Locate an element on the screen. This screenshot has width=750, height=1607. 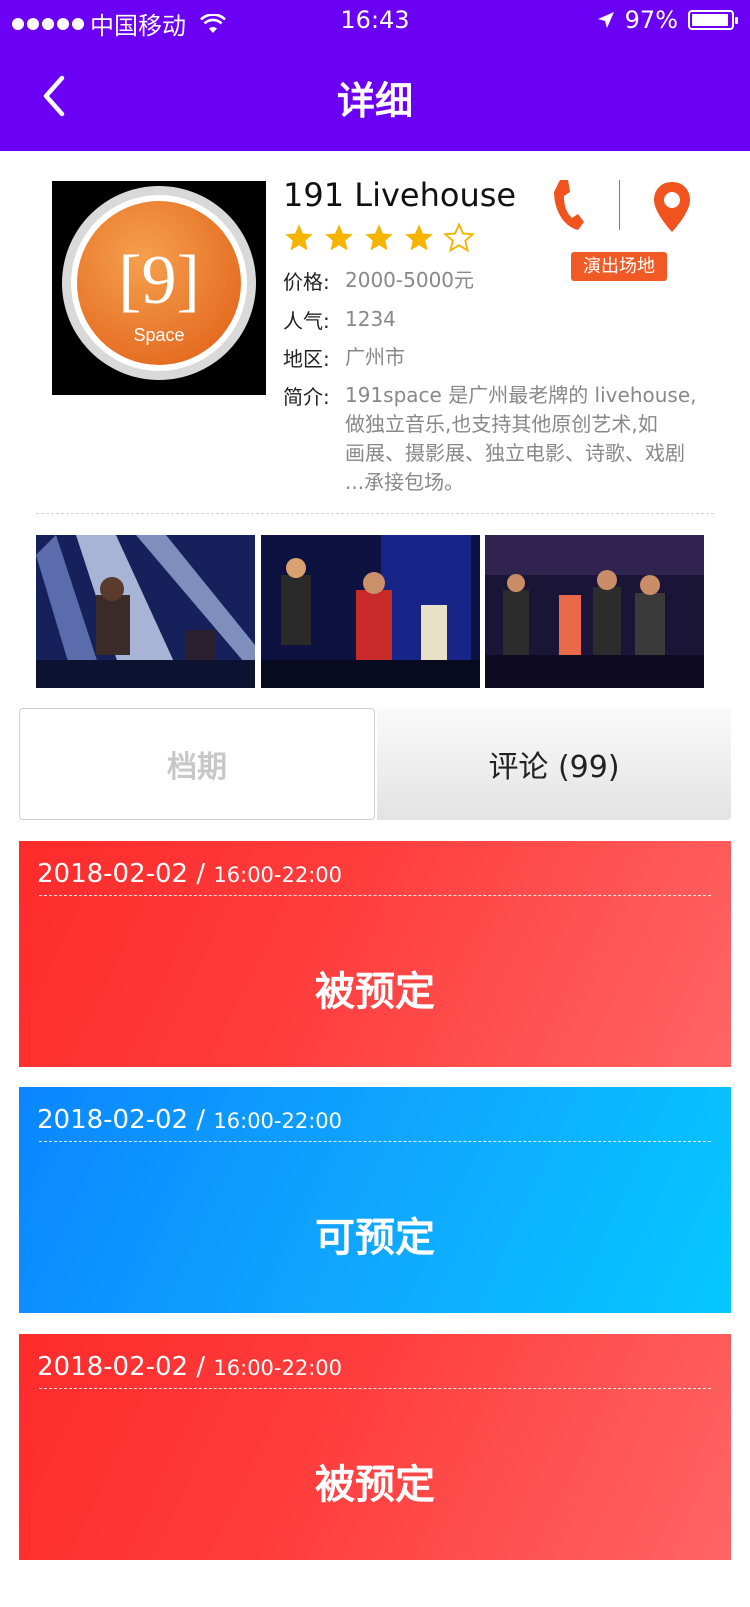
divider is located at coordinates (375, 513).